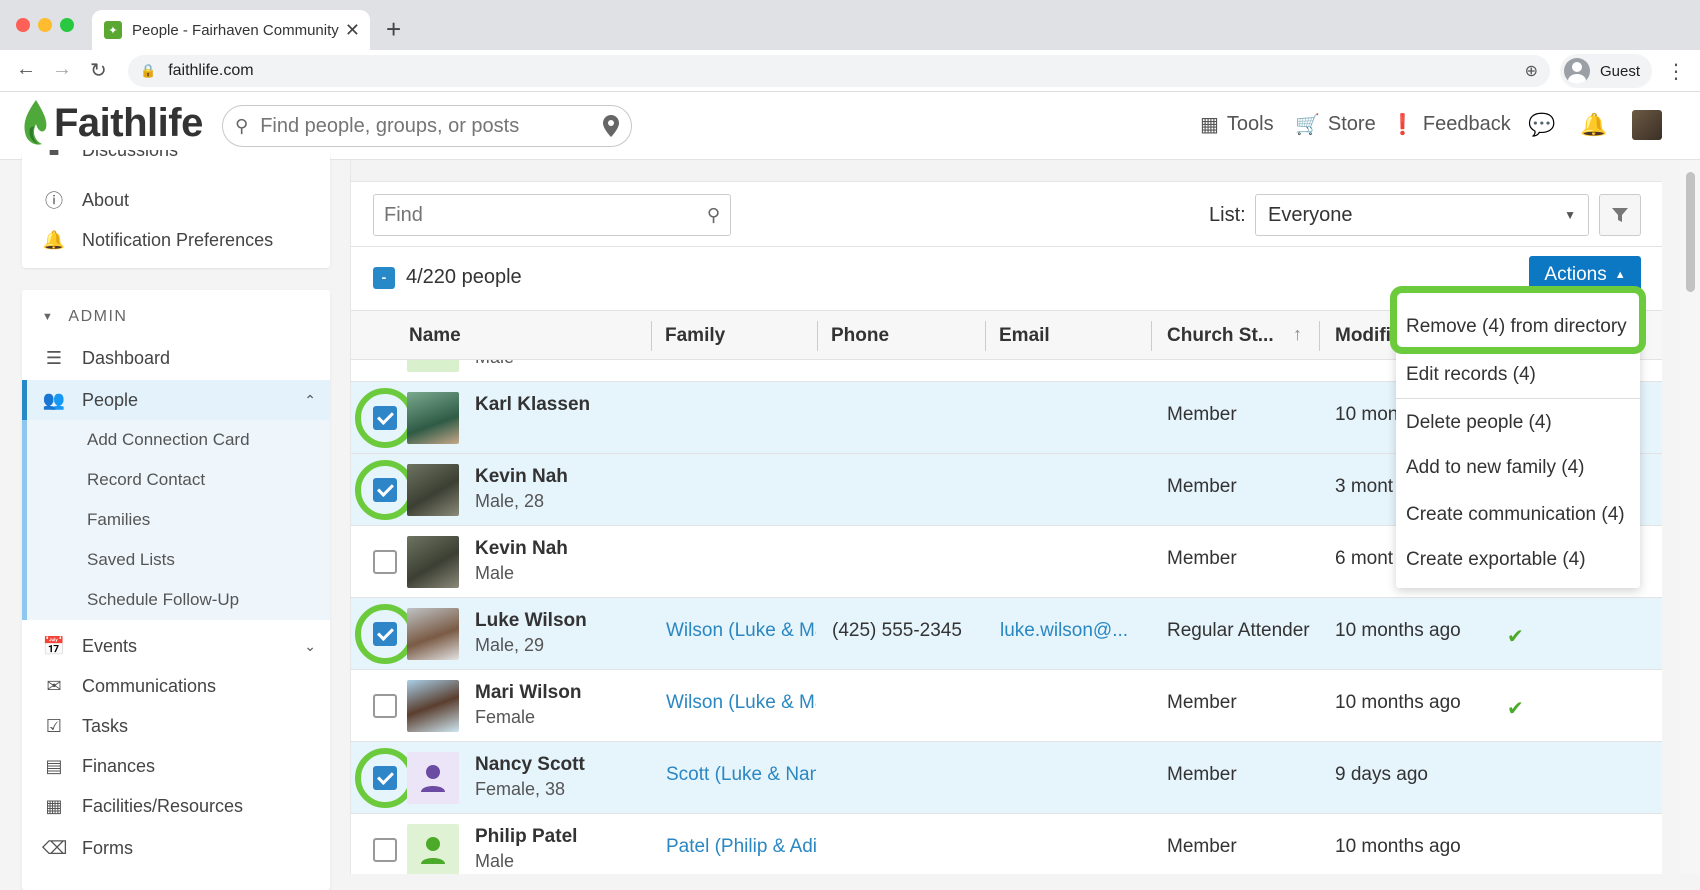 This screenshot has width=1700, height=890. I want to click on family-link: Scott (Luke & Nan, so click(741, 775).